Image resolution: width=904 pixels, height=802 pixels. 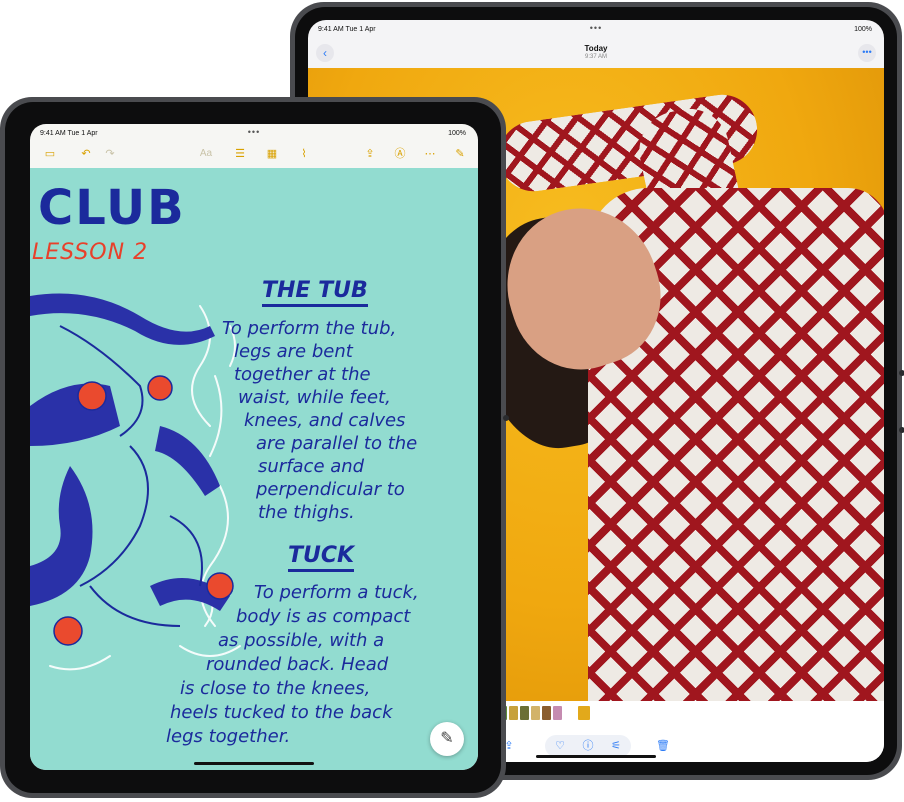 What do you see at coordinates (663, 746) in the screenshot?
I see `delete-icon: 🗑` at bounding box center [663, 746].